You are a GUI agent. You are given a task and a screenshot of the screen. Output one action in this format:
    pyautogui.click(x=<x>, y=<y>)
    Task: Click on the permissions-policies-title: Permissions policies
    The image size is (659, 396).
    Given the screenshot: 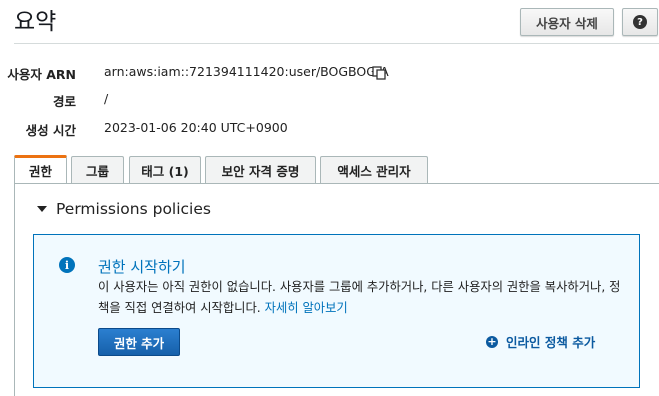 What is the action you would take?
    pyautogui.click(x=133, y=209)
    